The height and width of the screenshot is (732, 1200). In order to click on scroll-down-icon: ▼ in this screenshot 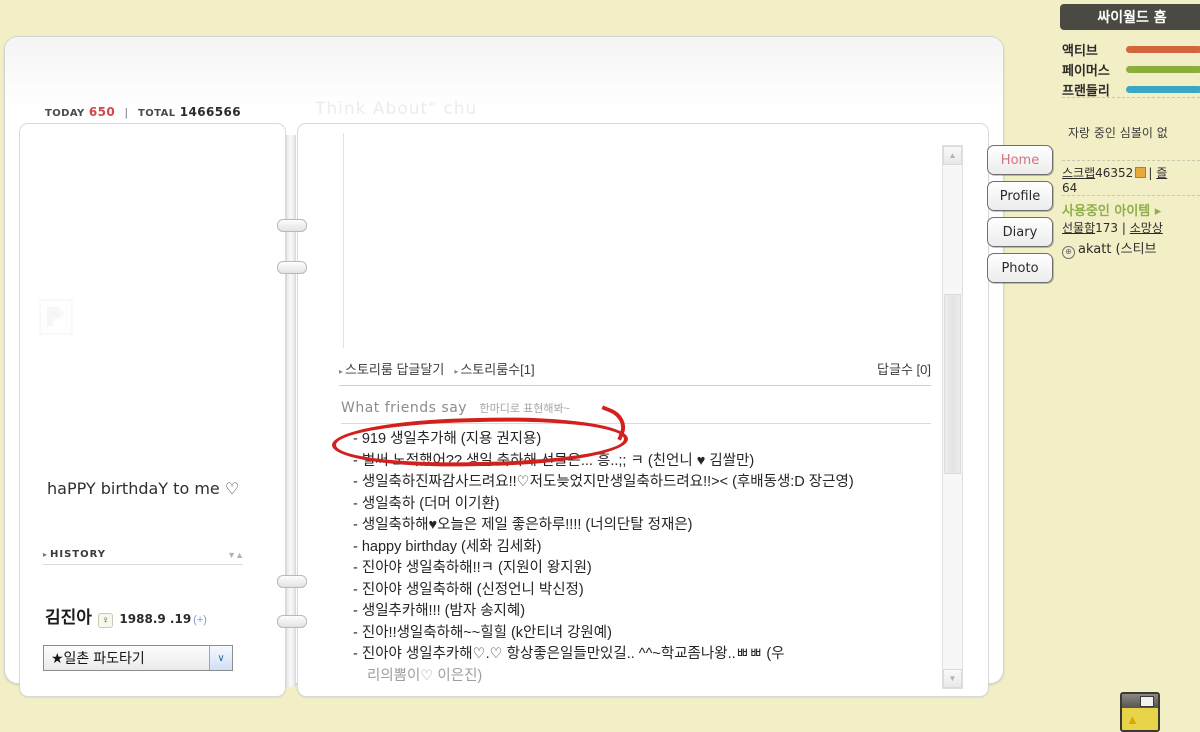, I will do `click(952, 678)`.